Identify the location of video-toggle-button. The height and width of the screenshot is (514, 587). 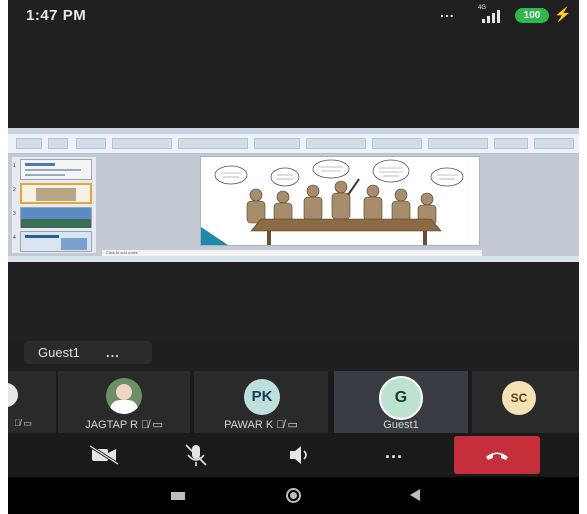
(104, 455).